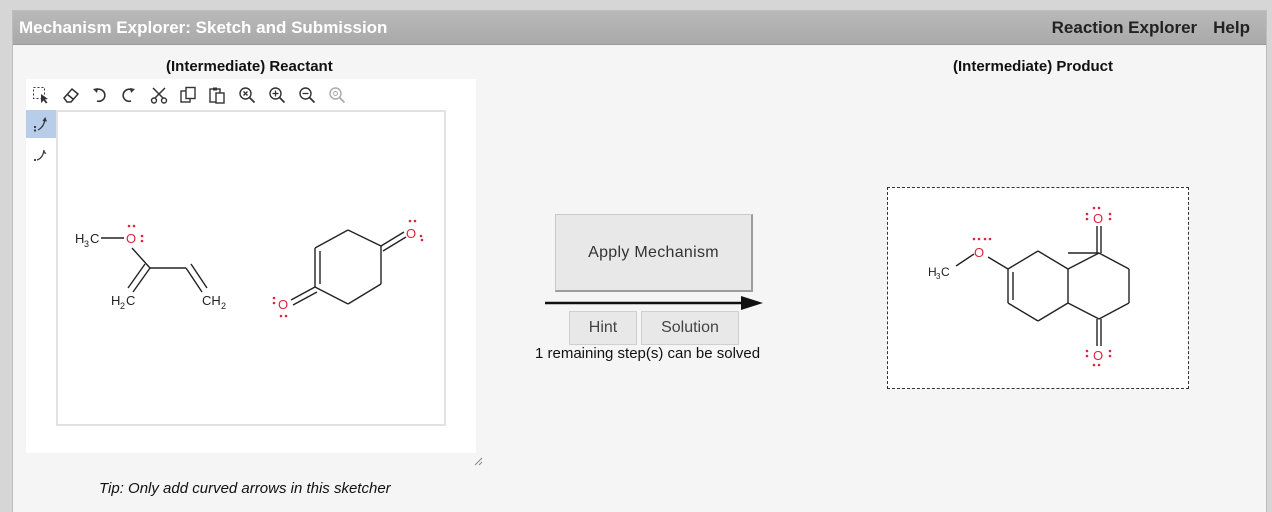 The width and height of the screenshot is (1272, 512). Describe the element at coordinates (159, 95) in the screenshot. I see `cut-icon` at that location.